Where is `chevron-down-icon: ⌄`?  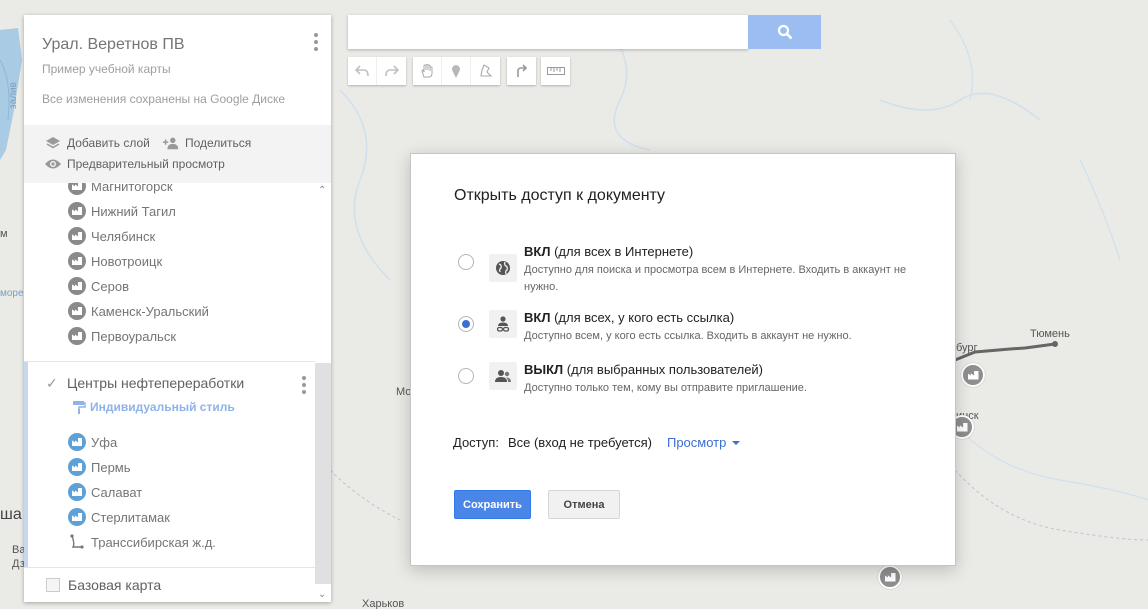 chevron-down-icon: ⌄ is located at coordinates (322, 594).